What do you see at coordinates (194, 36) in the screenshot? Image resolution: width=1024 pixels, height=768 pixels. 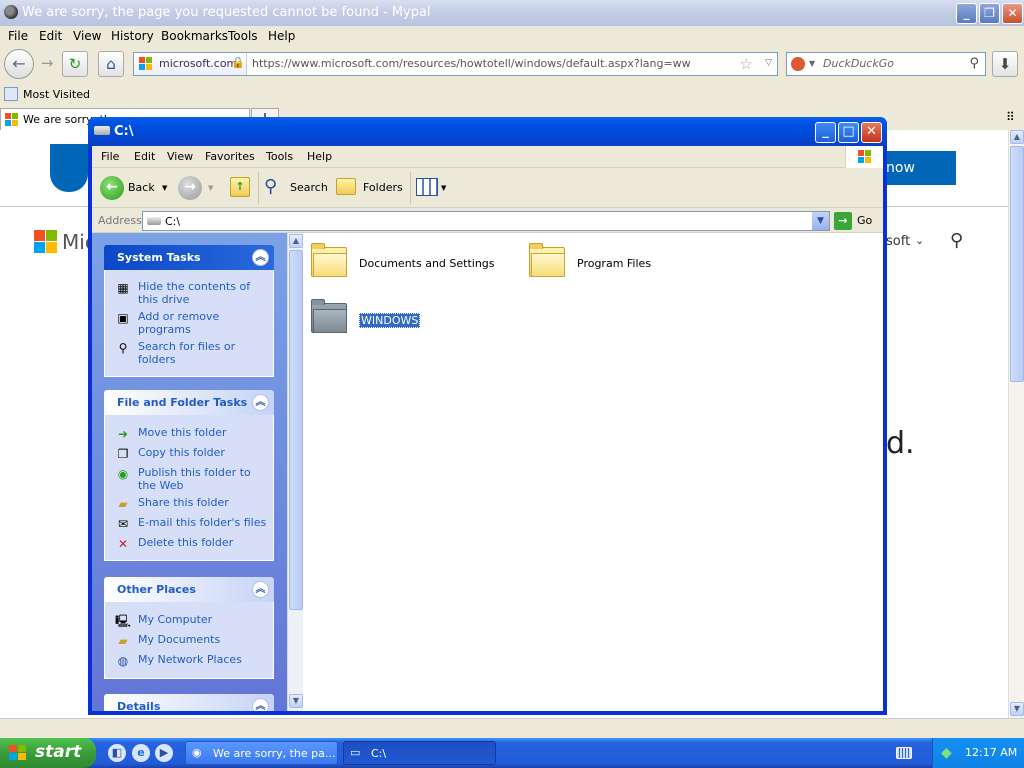 I see `menu-bookmarks: Bookmarks` at bounding box center [194, 36].